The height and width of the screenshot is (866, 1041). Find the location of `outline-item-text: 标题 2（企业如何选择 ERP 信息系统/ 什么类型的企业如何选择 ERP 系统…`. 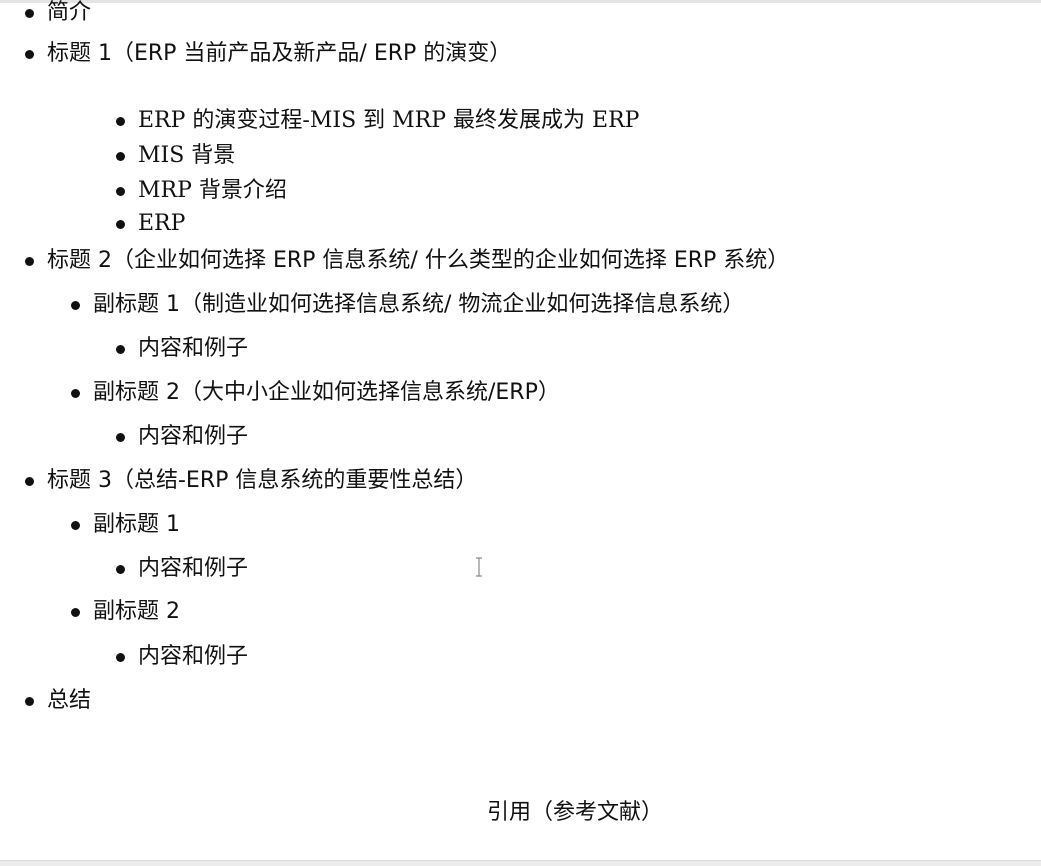

outline-item-text: 标题 2（企业如何选择 ERP 信息系统/ 什么类型的企业如何选择 ERP 系统… is located at coordinates (418, 260).